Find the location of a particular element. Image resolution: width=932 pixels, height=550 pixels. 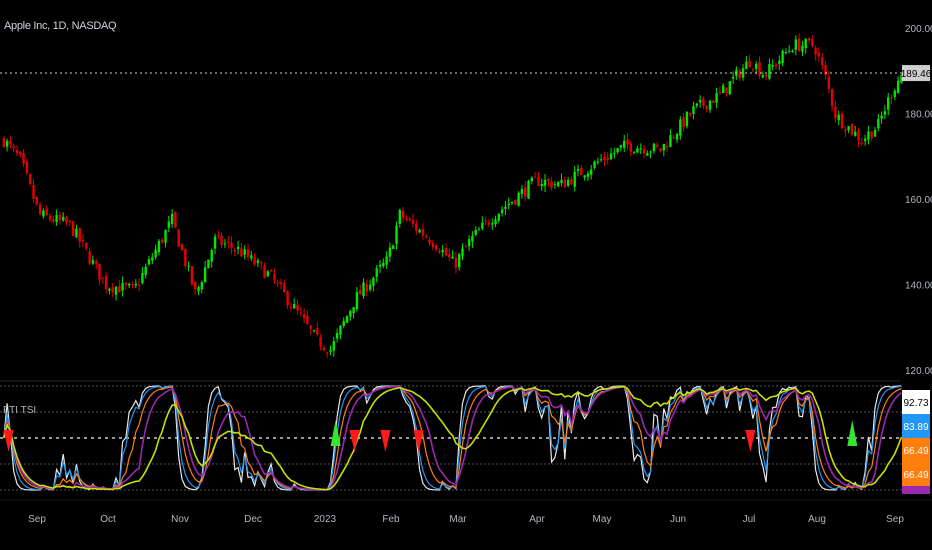

indicator-value-label: 83.89 is located at coordinates (915, 427).